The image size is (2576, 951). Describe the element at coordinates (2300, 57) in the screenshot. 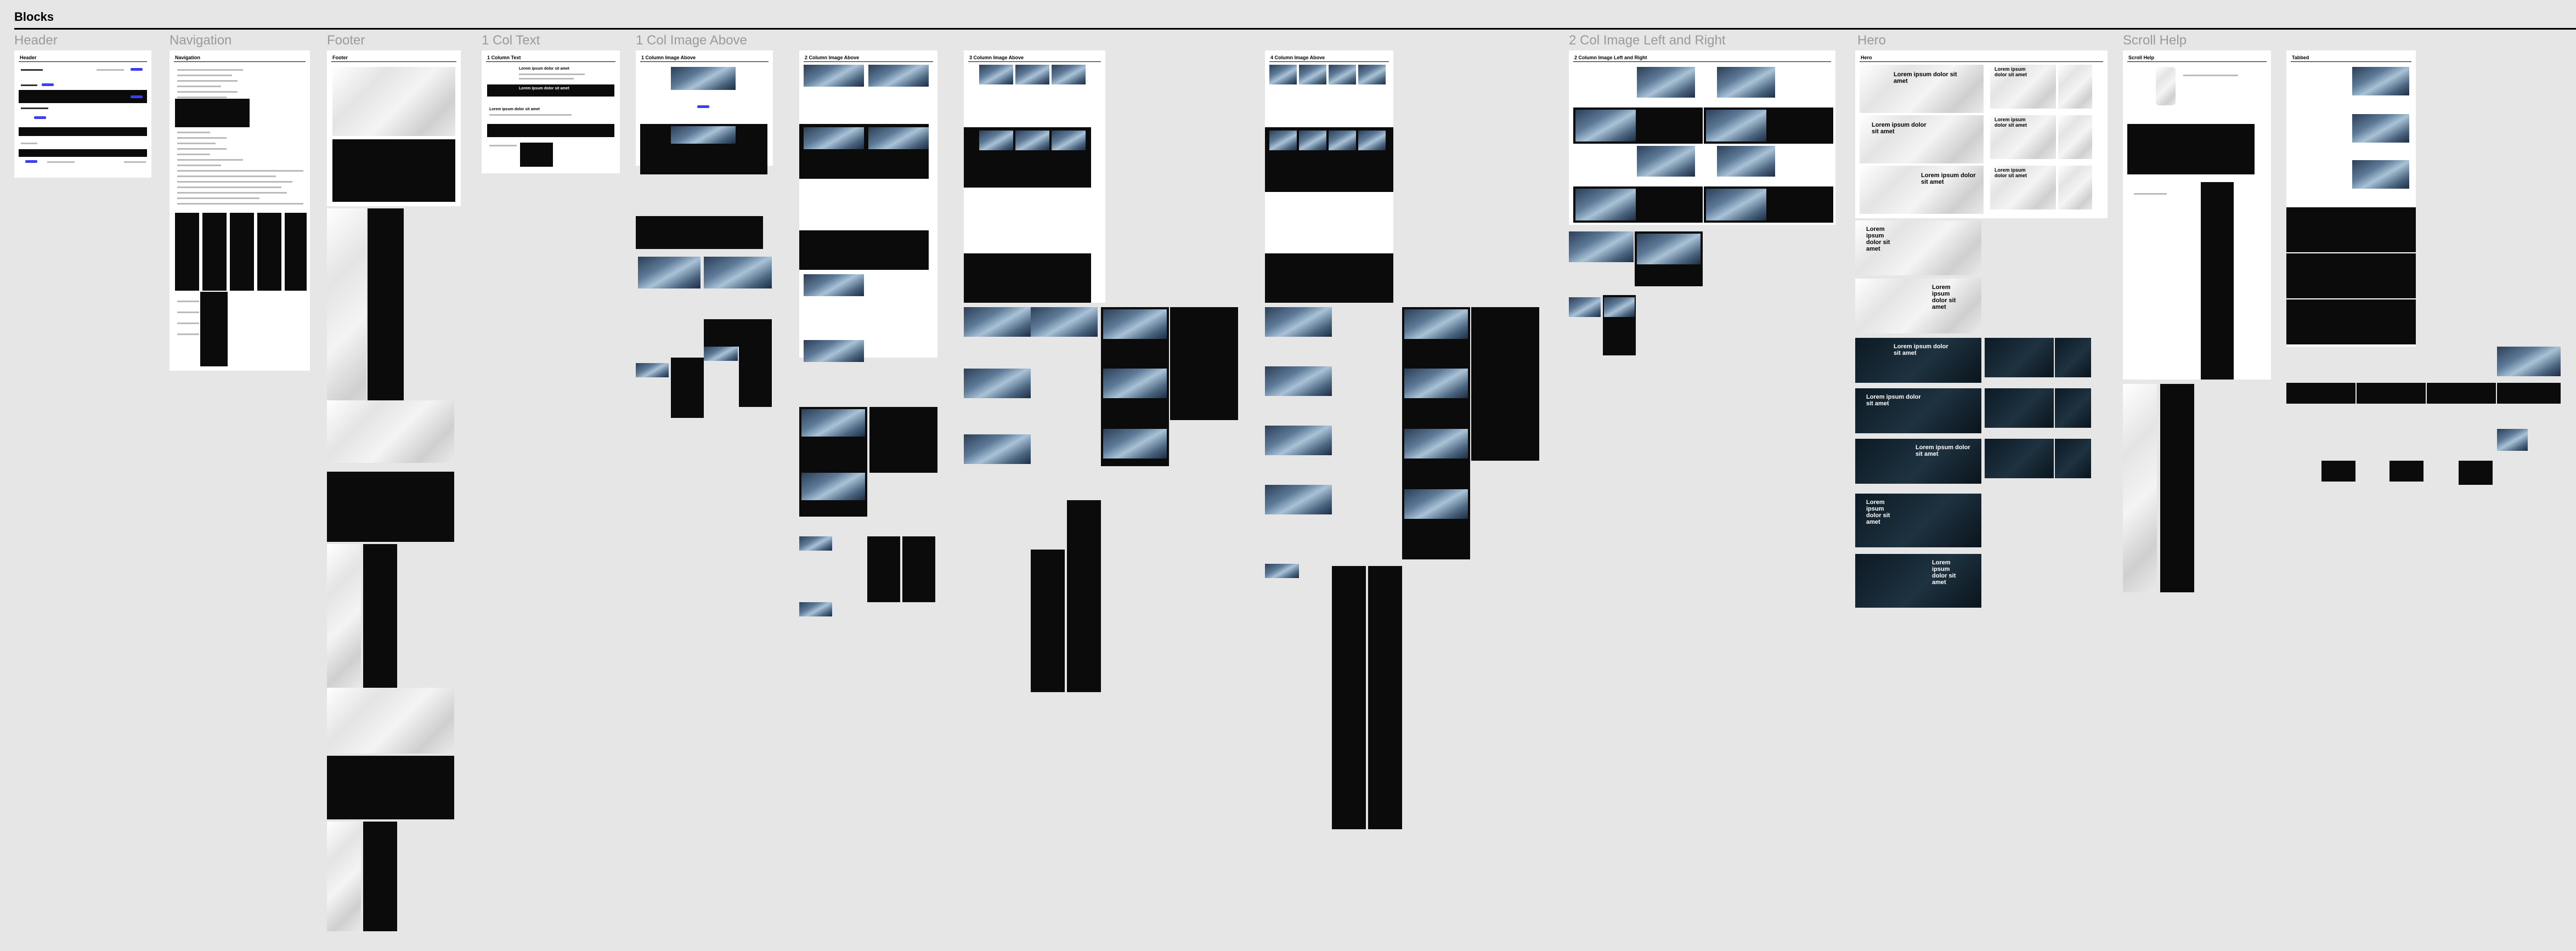

I see `tabbed-frame-label: Tabbed` at that location.